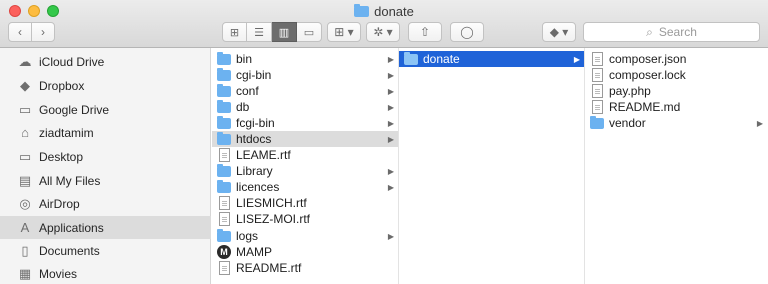  What do you see at coordinates (105, 273) in the screenshot?
I see `sidebar-item-movies: ▦ Movies` at bounding box center [105, 273].